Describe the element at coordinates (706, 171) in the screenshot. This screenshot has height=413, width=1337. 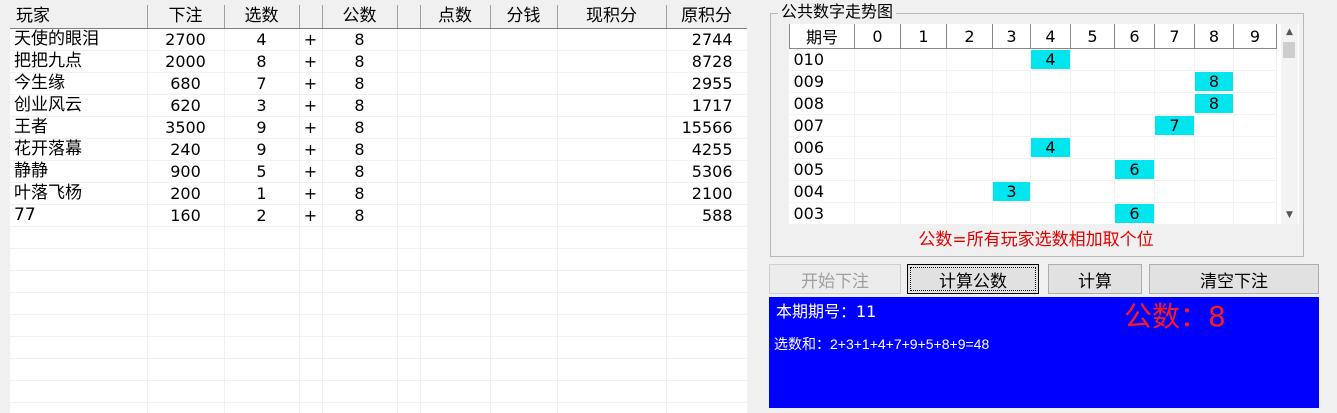
I see `cell-original-score: 5306` at that location.